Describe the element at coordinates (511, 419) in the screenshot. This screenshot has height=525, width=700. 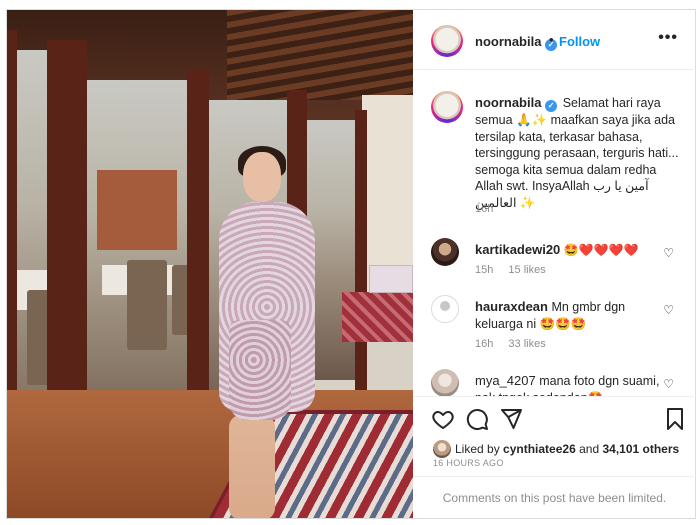
I see `send-icon` at that location.